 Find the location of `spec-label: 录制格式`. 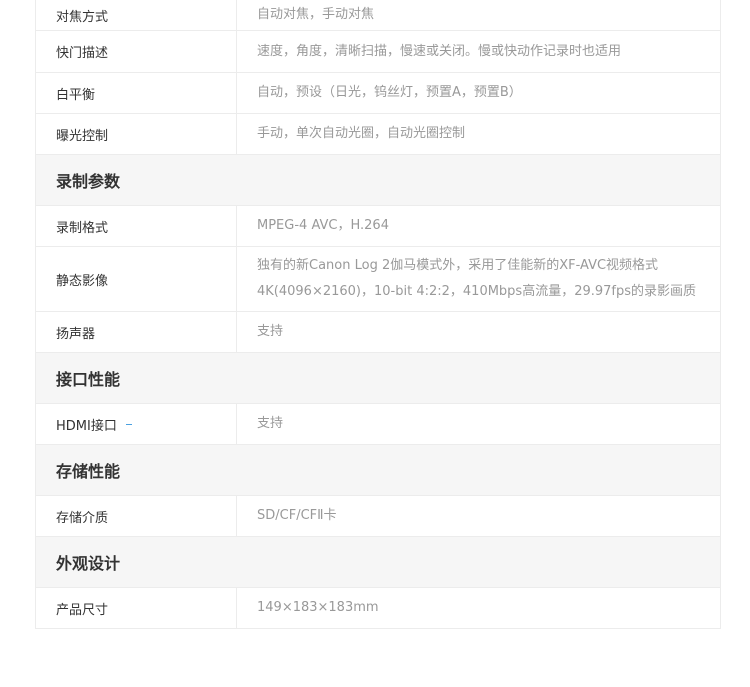

spec-label: 录制格式 is located at coordinates (136, 226).